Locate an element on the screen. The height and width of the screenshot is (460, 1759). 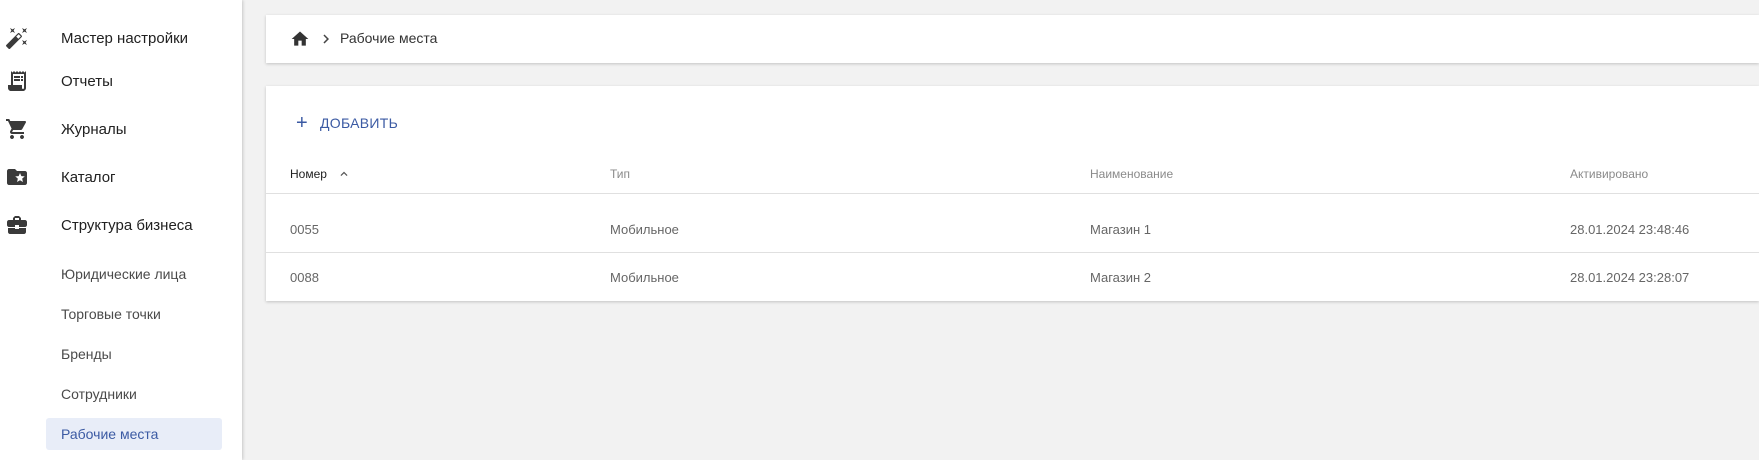
sidebar-item-catalog: Каталог is located at coordinates (121, 177).